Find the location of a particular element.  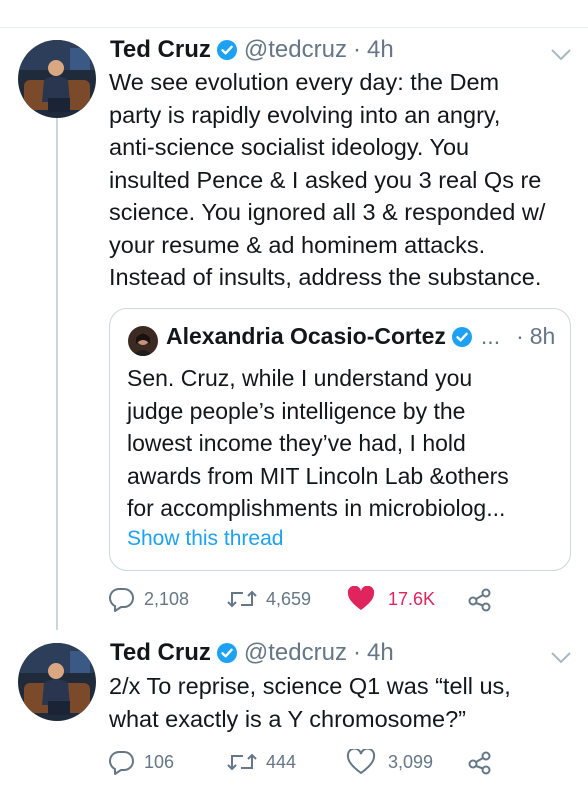

reply-button: 2,108 is located at coordinates (148, 599).